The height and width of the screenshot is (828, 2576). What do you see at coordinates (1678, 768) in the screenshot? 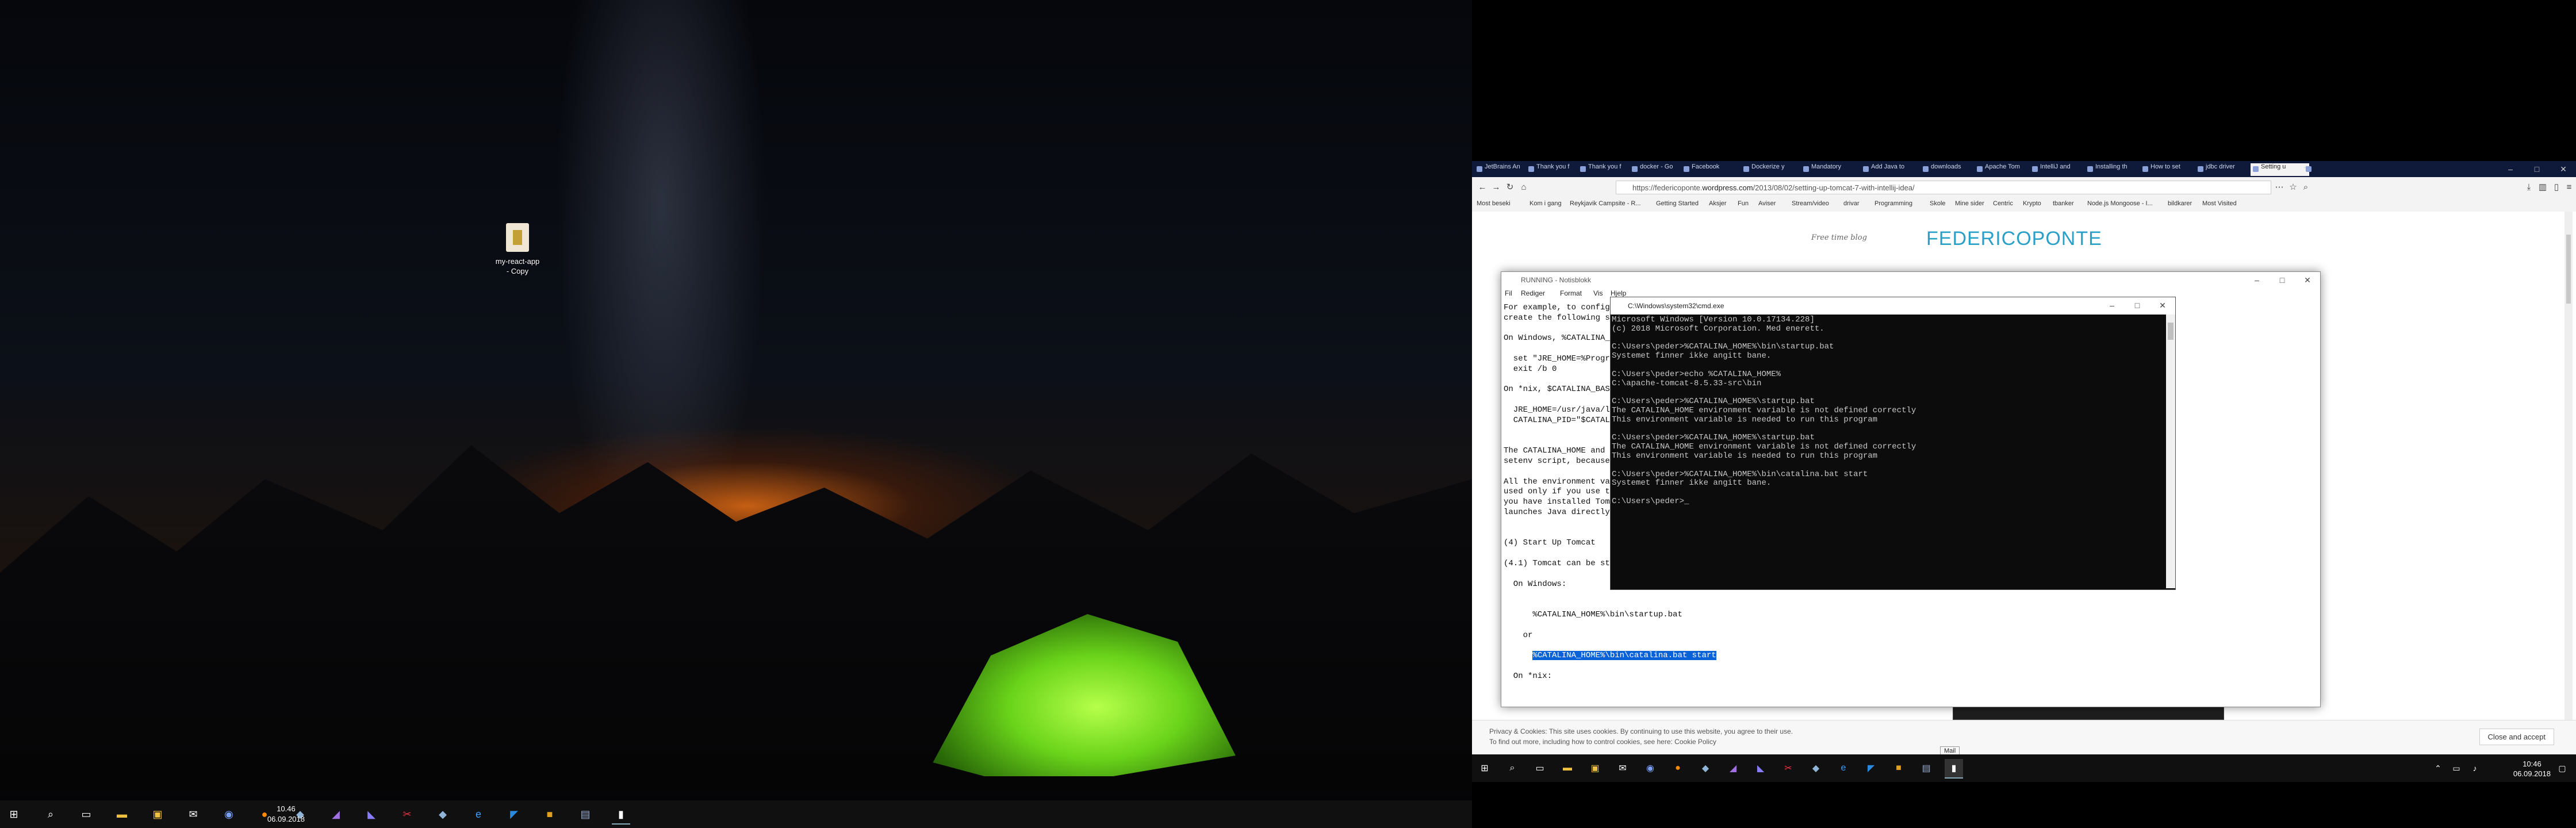
I see `firefox-icon: ●` at bounding box center [1678, 768].